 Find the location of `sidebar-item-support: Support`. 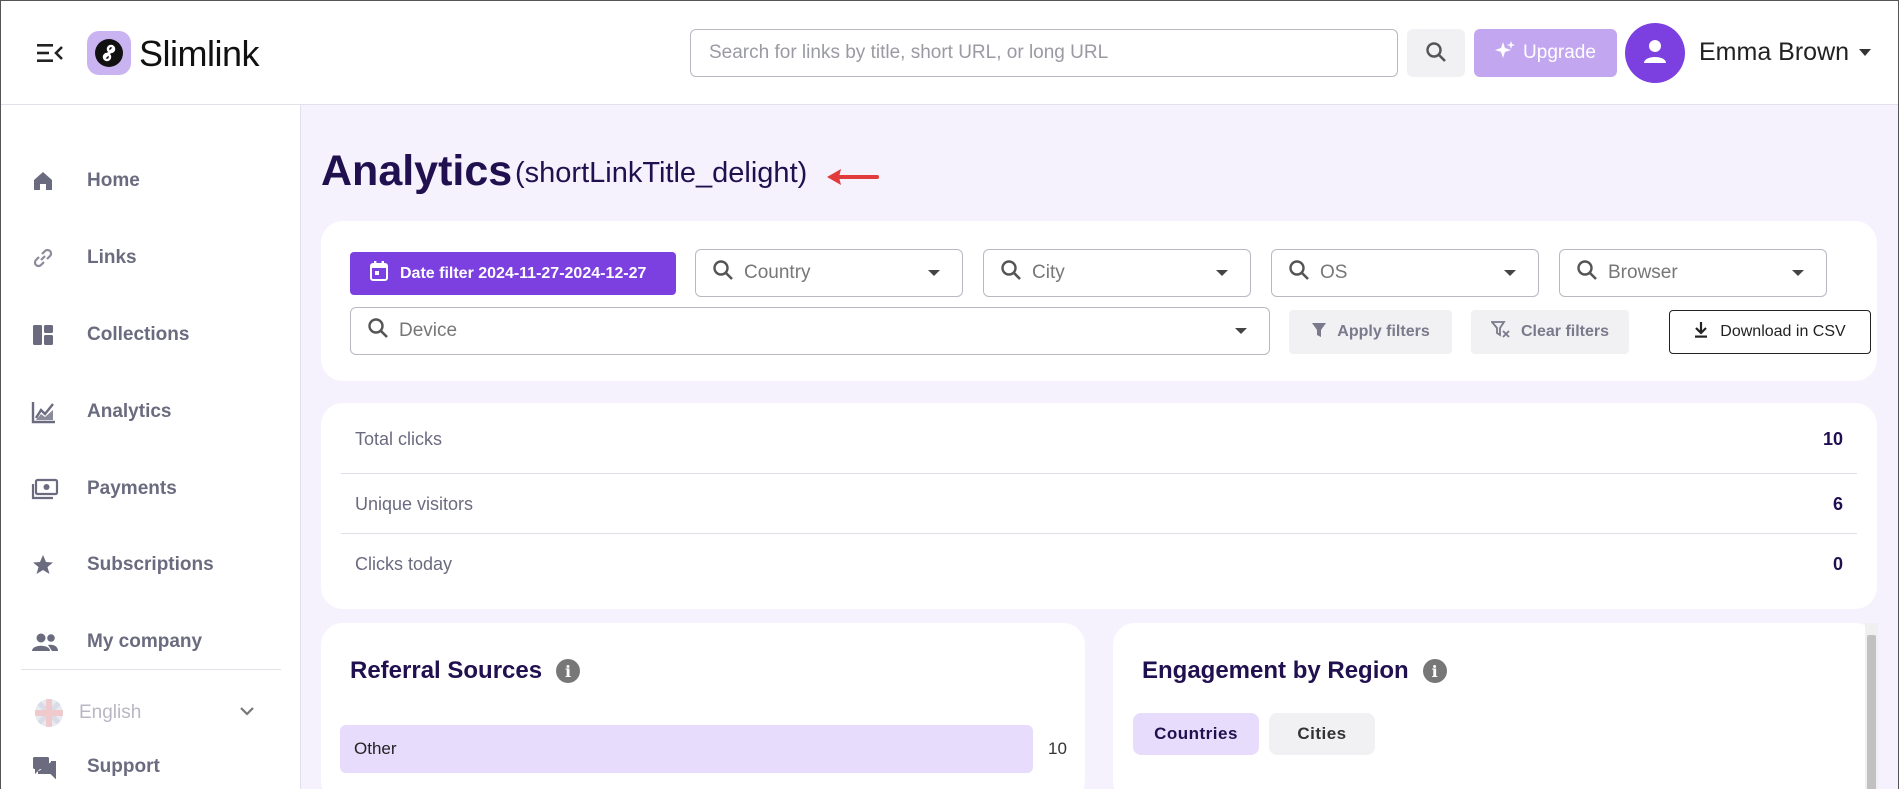

sidebar-item-support: Support is located at coordinates (156, 767).